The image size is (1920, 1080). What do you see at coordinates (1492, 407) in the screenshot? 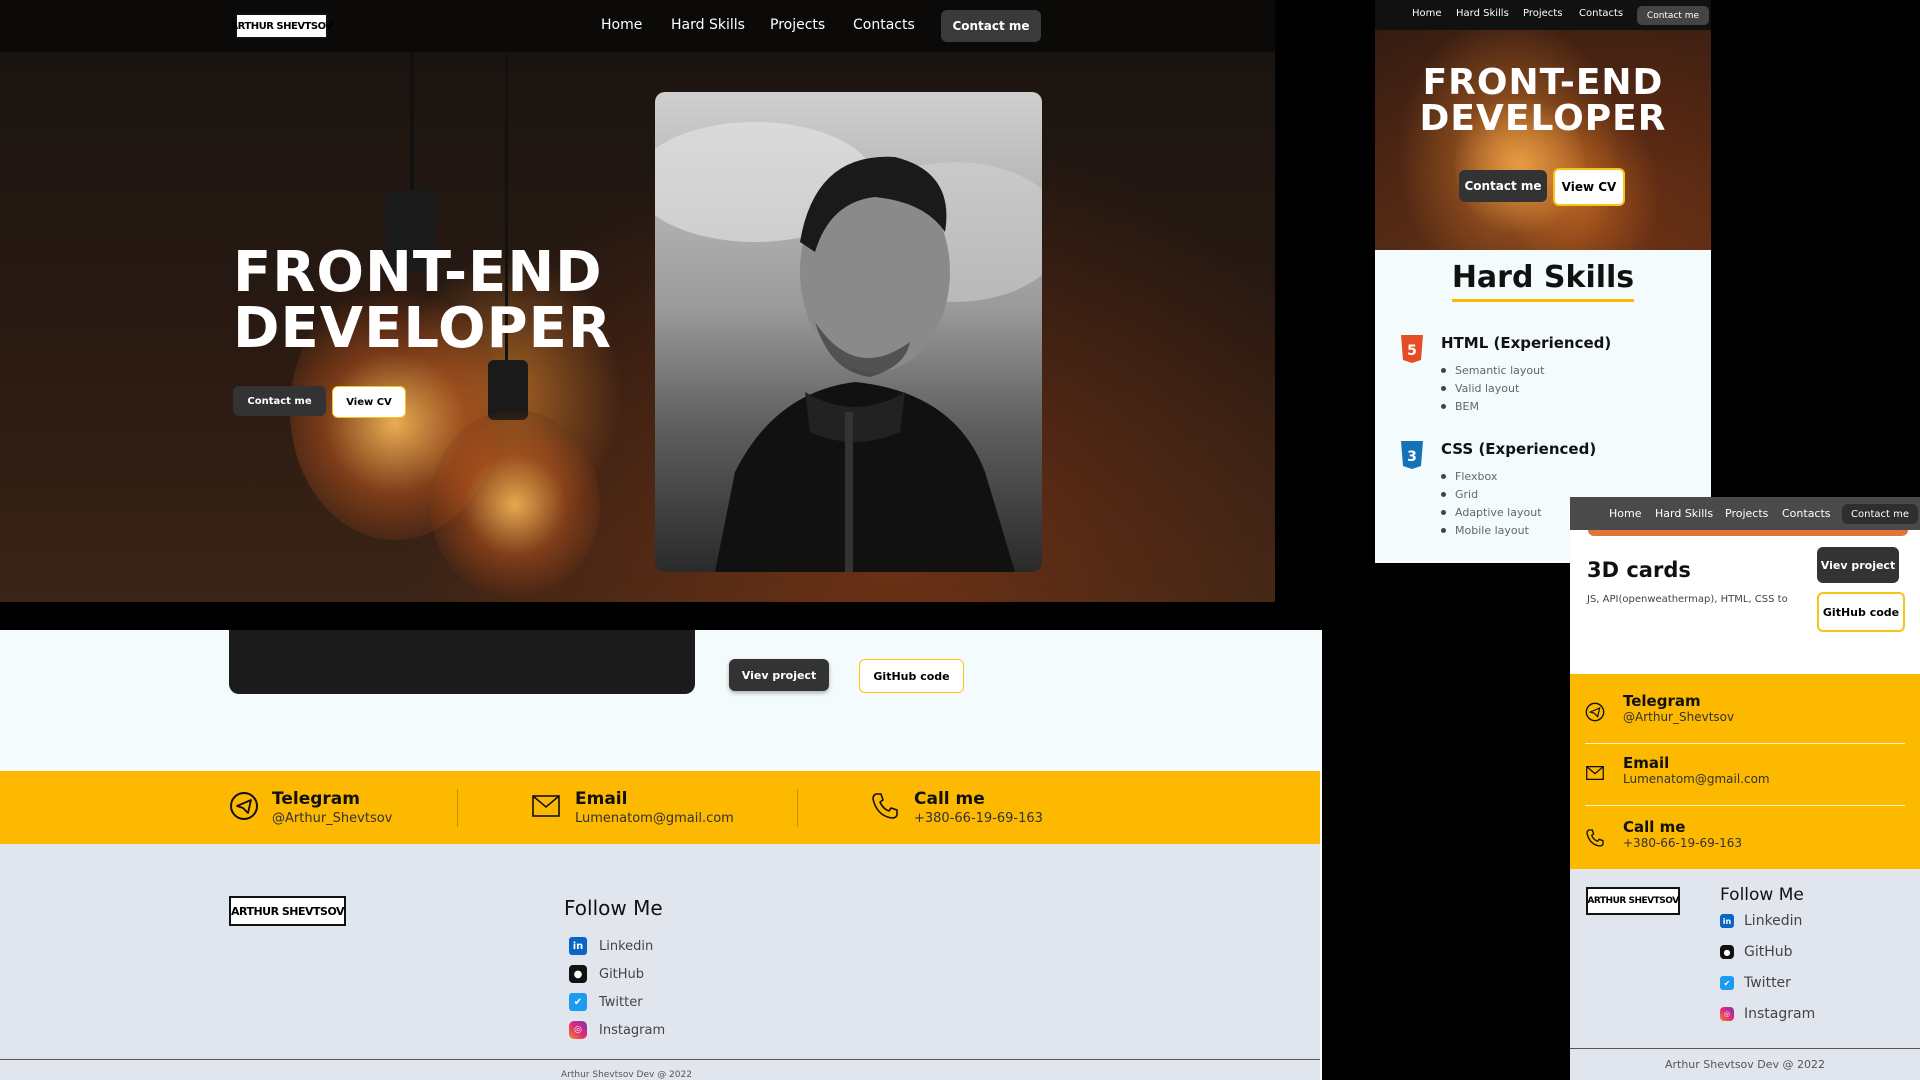
I see `skill-item: BEM` at bounding box center [1492, 407].